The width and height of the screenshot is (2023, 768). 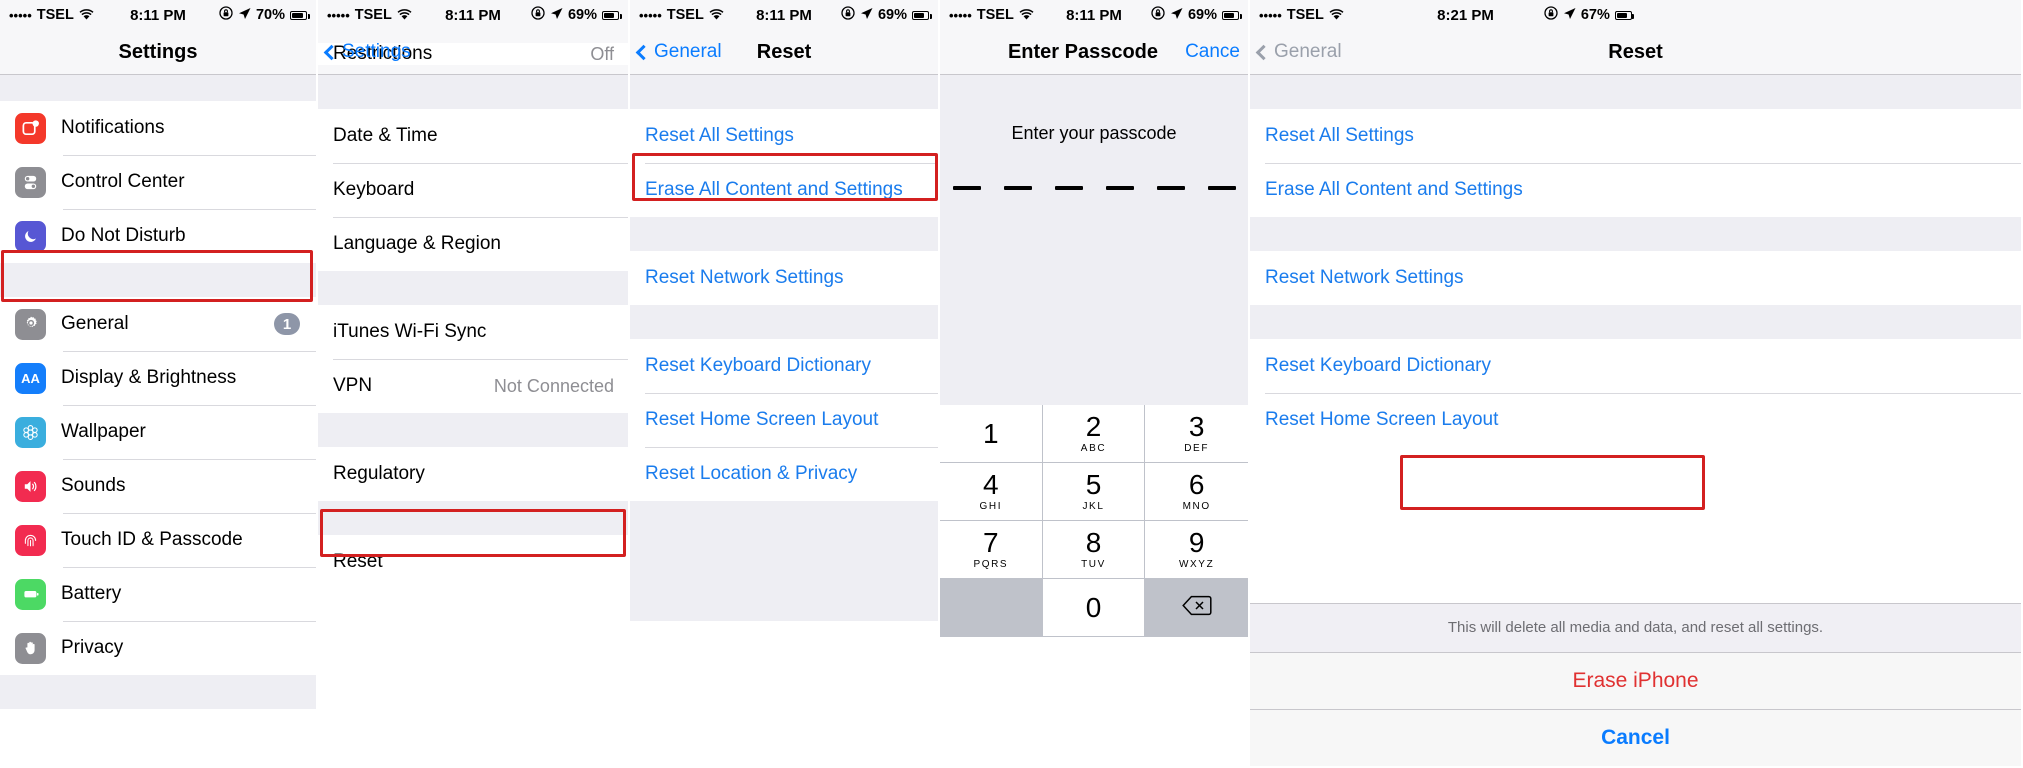 What do you see at coordinates (1595, 15) in the screenshot?
I see `battery-percent-label: 67%` at bounding box center [1595, 15].